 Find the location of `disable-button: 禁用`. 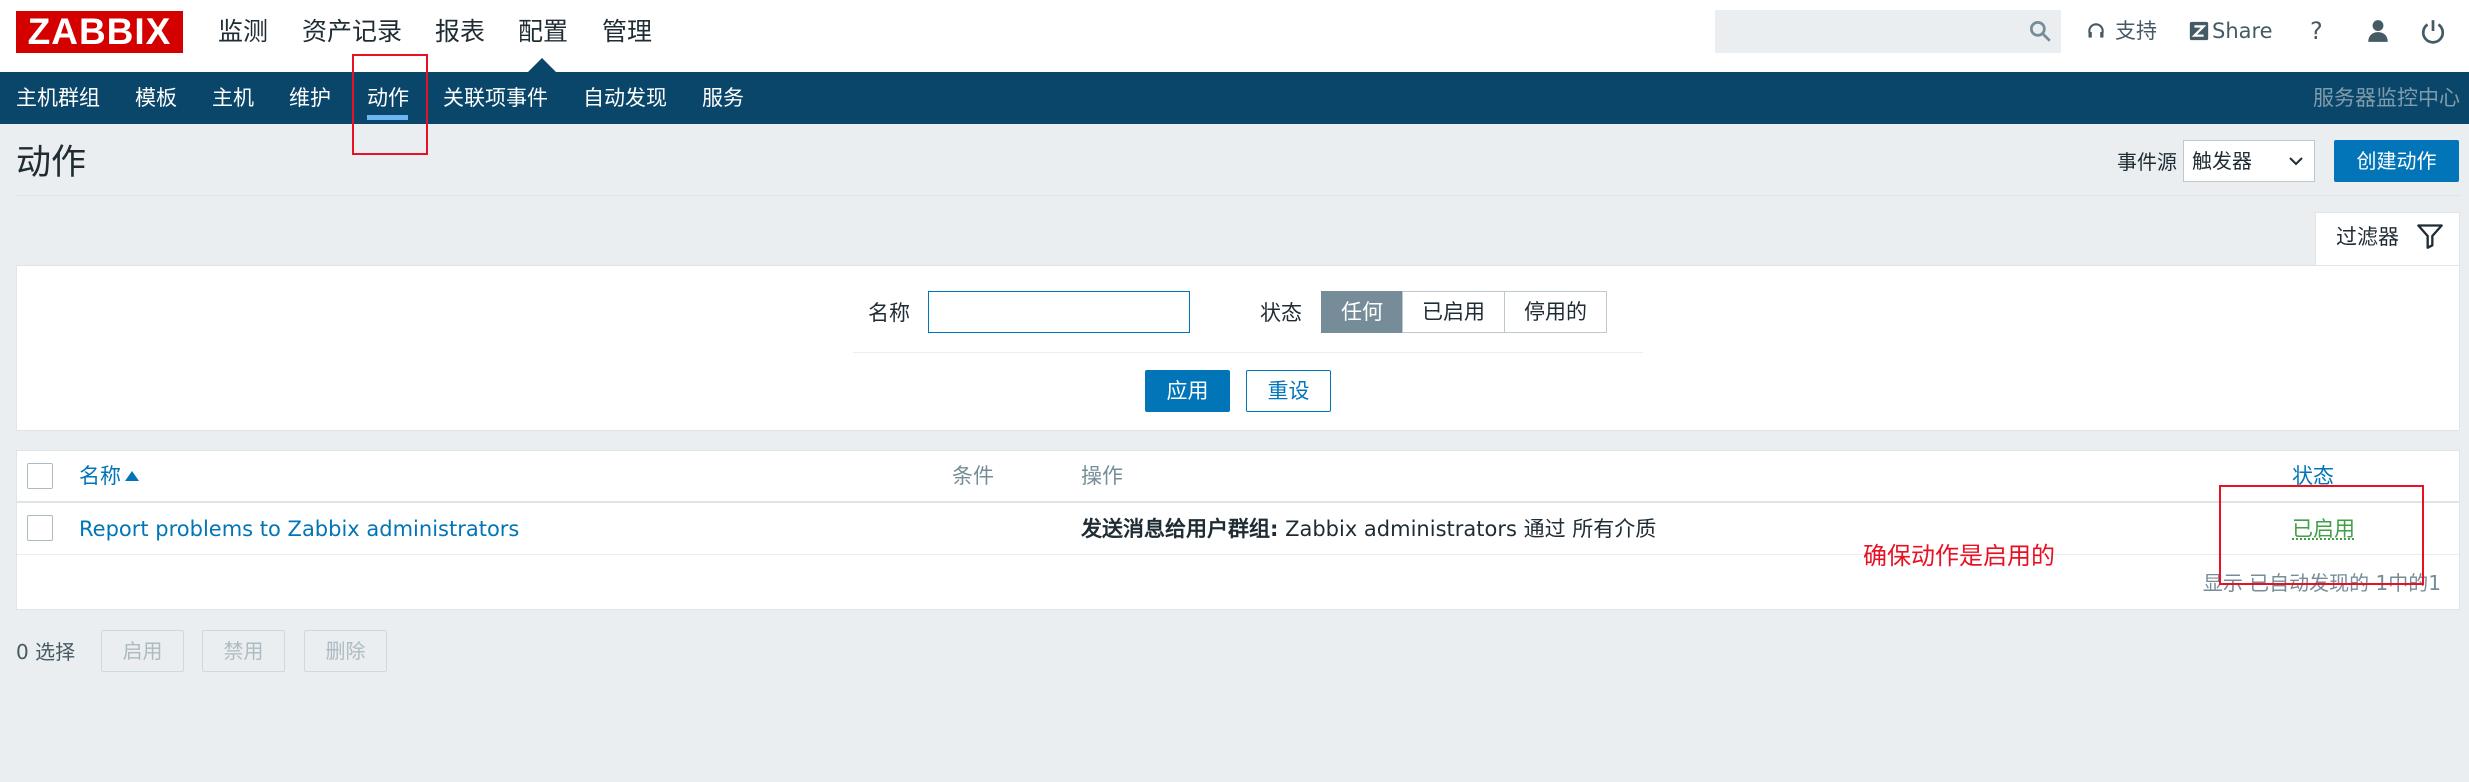

disable-button: 禁用 is located at coordinates (243, 651).